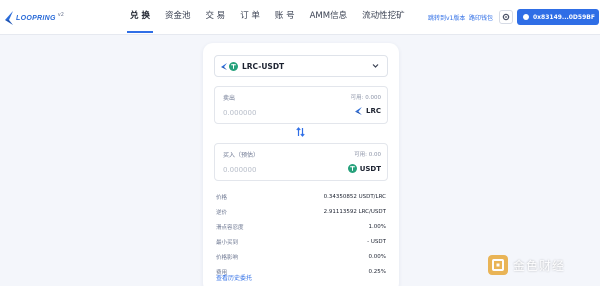 The width and height of the screenshot is (600, 286). What do you see at coordinates (376, 241) in the screenshot?
I see `detail-value: - USDT` at bounding box center [376, 241].